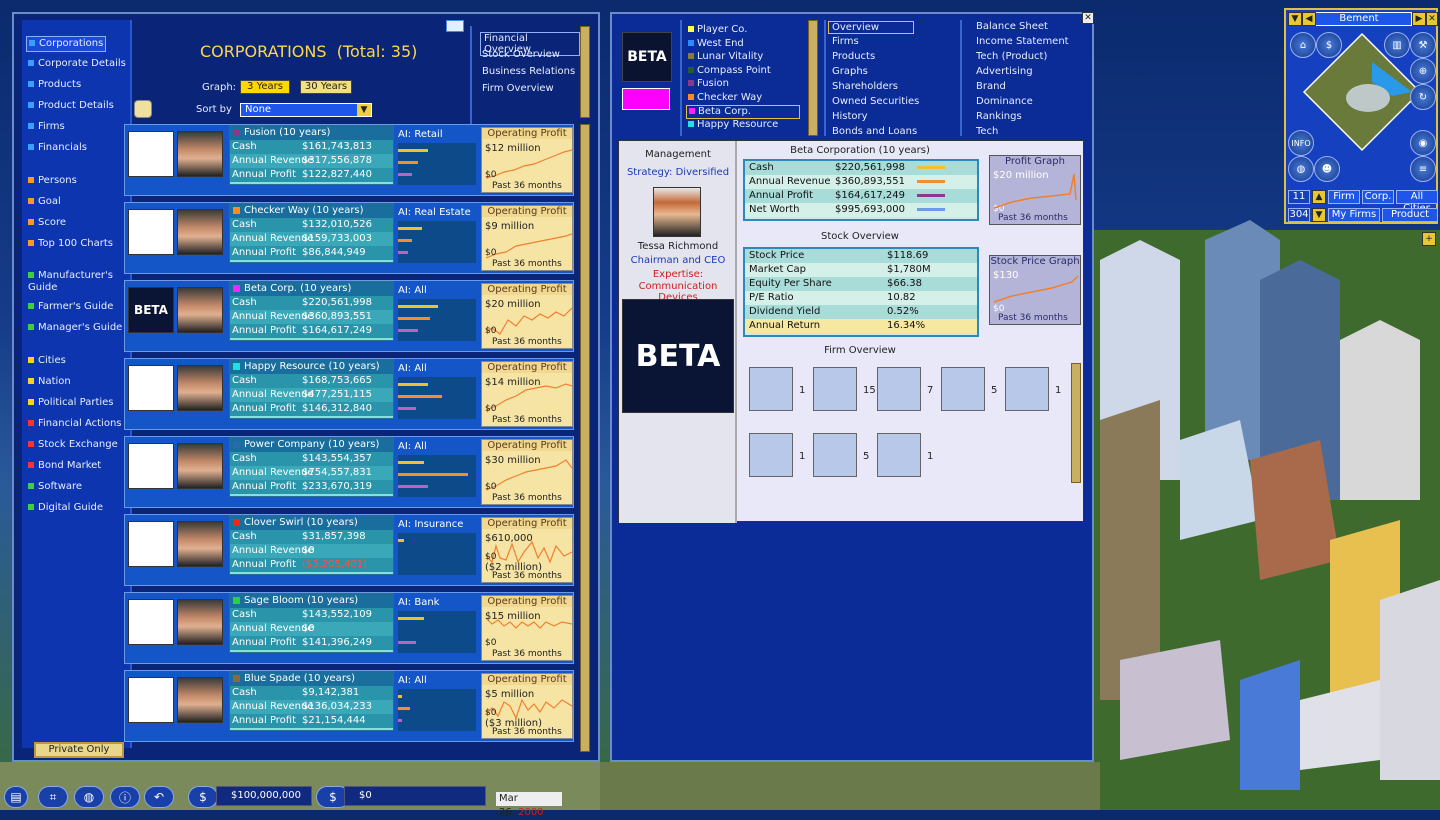  Describe the element at coordinates (65, 508) in the screenshot. I see `nav-item: Digital Guide` at that location.